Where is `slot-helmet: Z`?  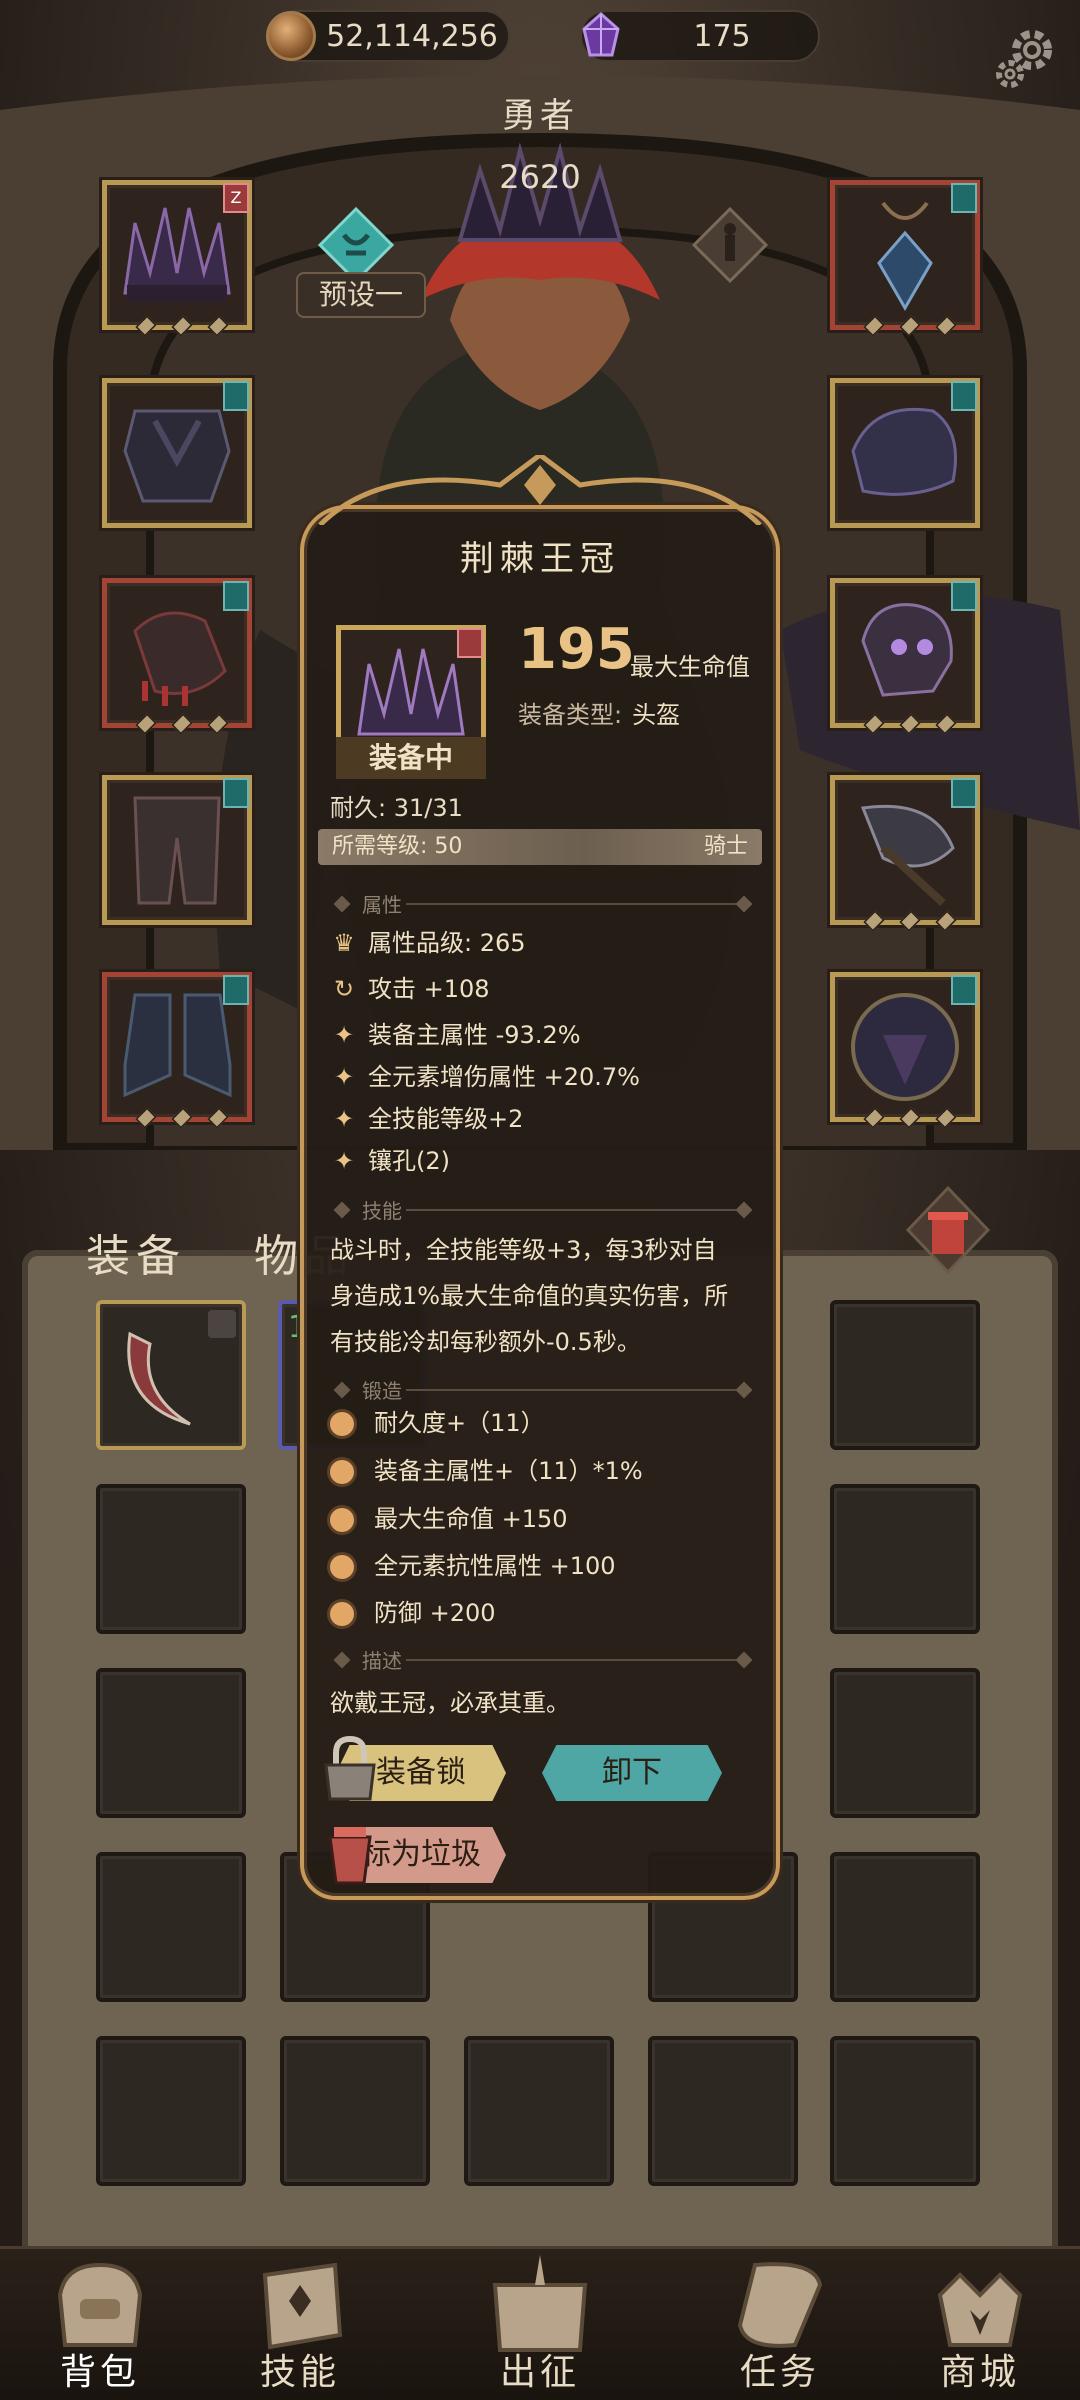
slot-helmet: Z is located at coordinates (177, 258).